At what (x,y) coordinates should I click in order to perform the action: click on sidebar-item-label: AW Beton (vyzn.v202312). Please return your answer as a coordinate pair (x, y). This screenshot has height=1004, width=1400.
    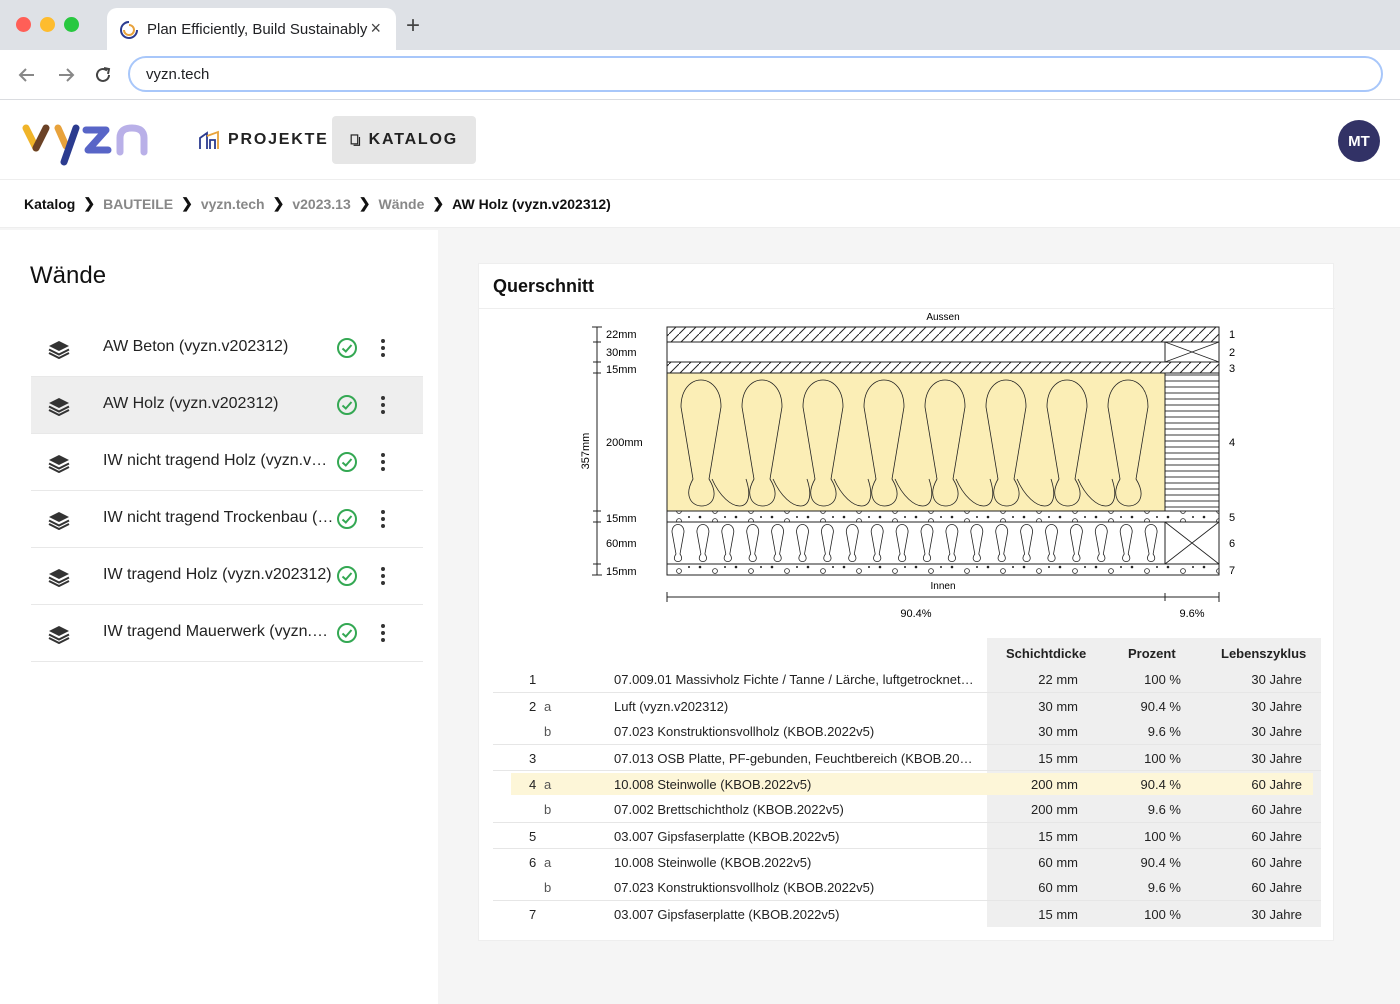
    Looking at the image, I should click on (196, 346).